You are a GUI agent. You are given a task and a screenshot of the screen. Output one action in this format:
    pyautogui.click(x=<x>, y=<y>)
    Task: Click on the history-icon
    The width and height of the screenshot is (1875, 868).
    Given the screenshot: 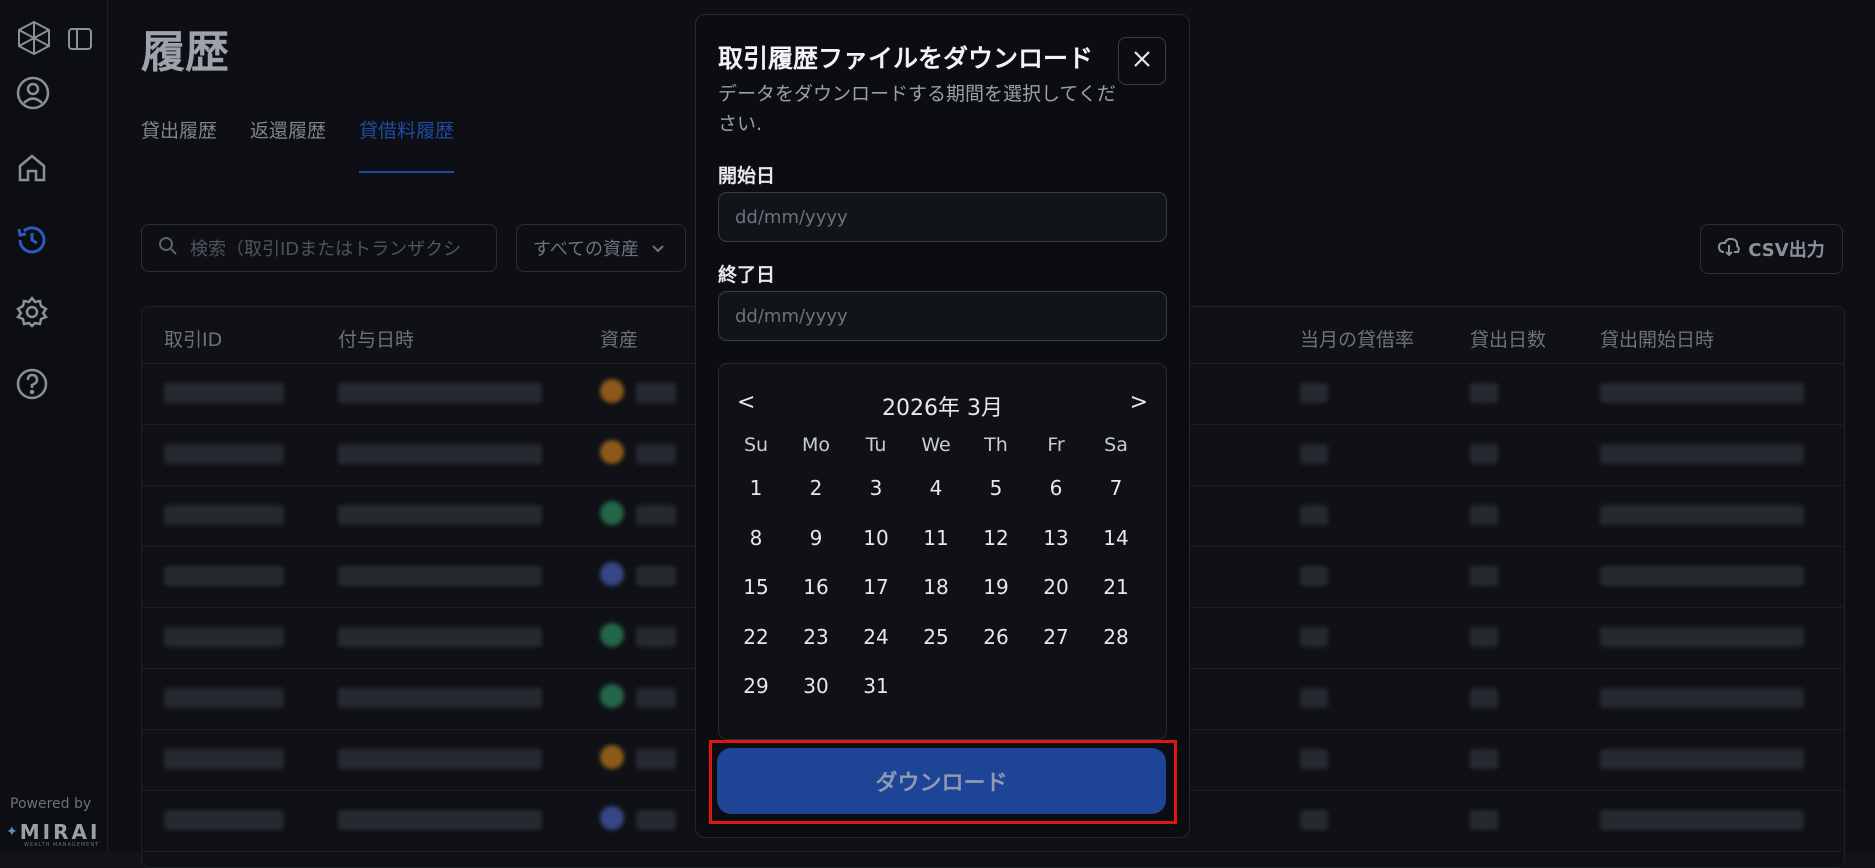 What is the action you would take?
    pyautogui.click(x=32, y=240)
    